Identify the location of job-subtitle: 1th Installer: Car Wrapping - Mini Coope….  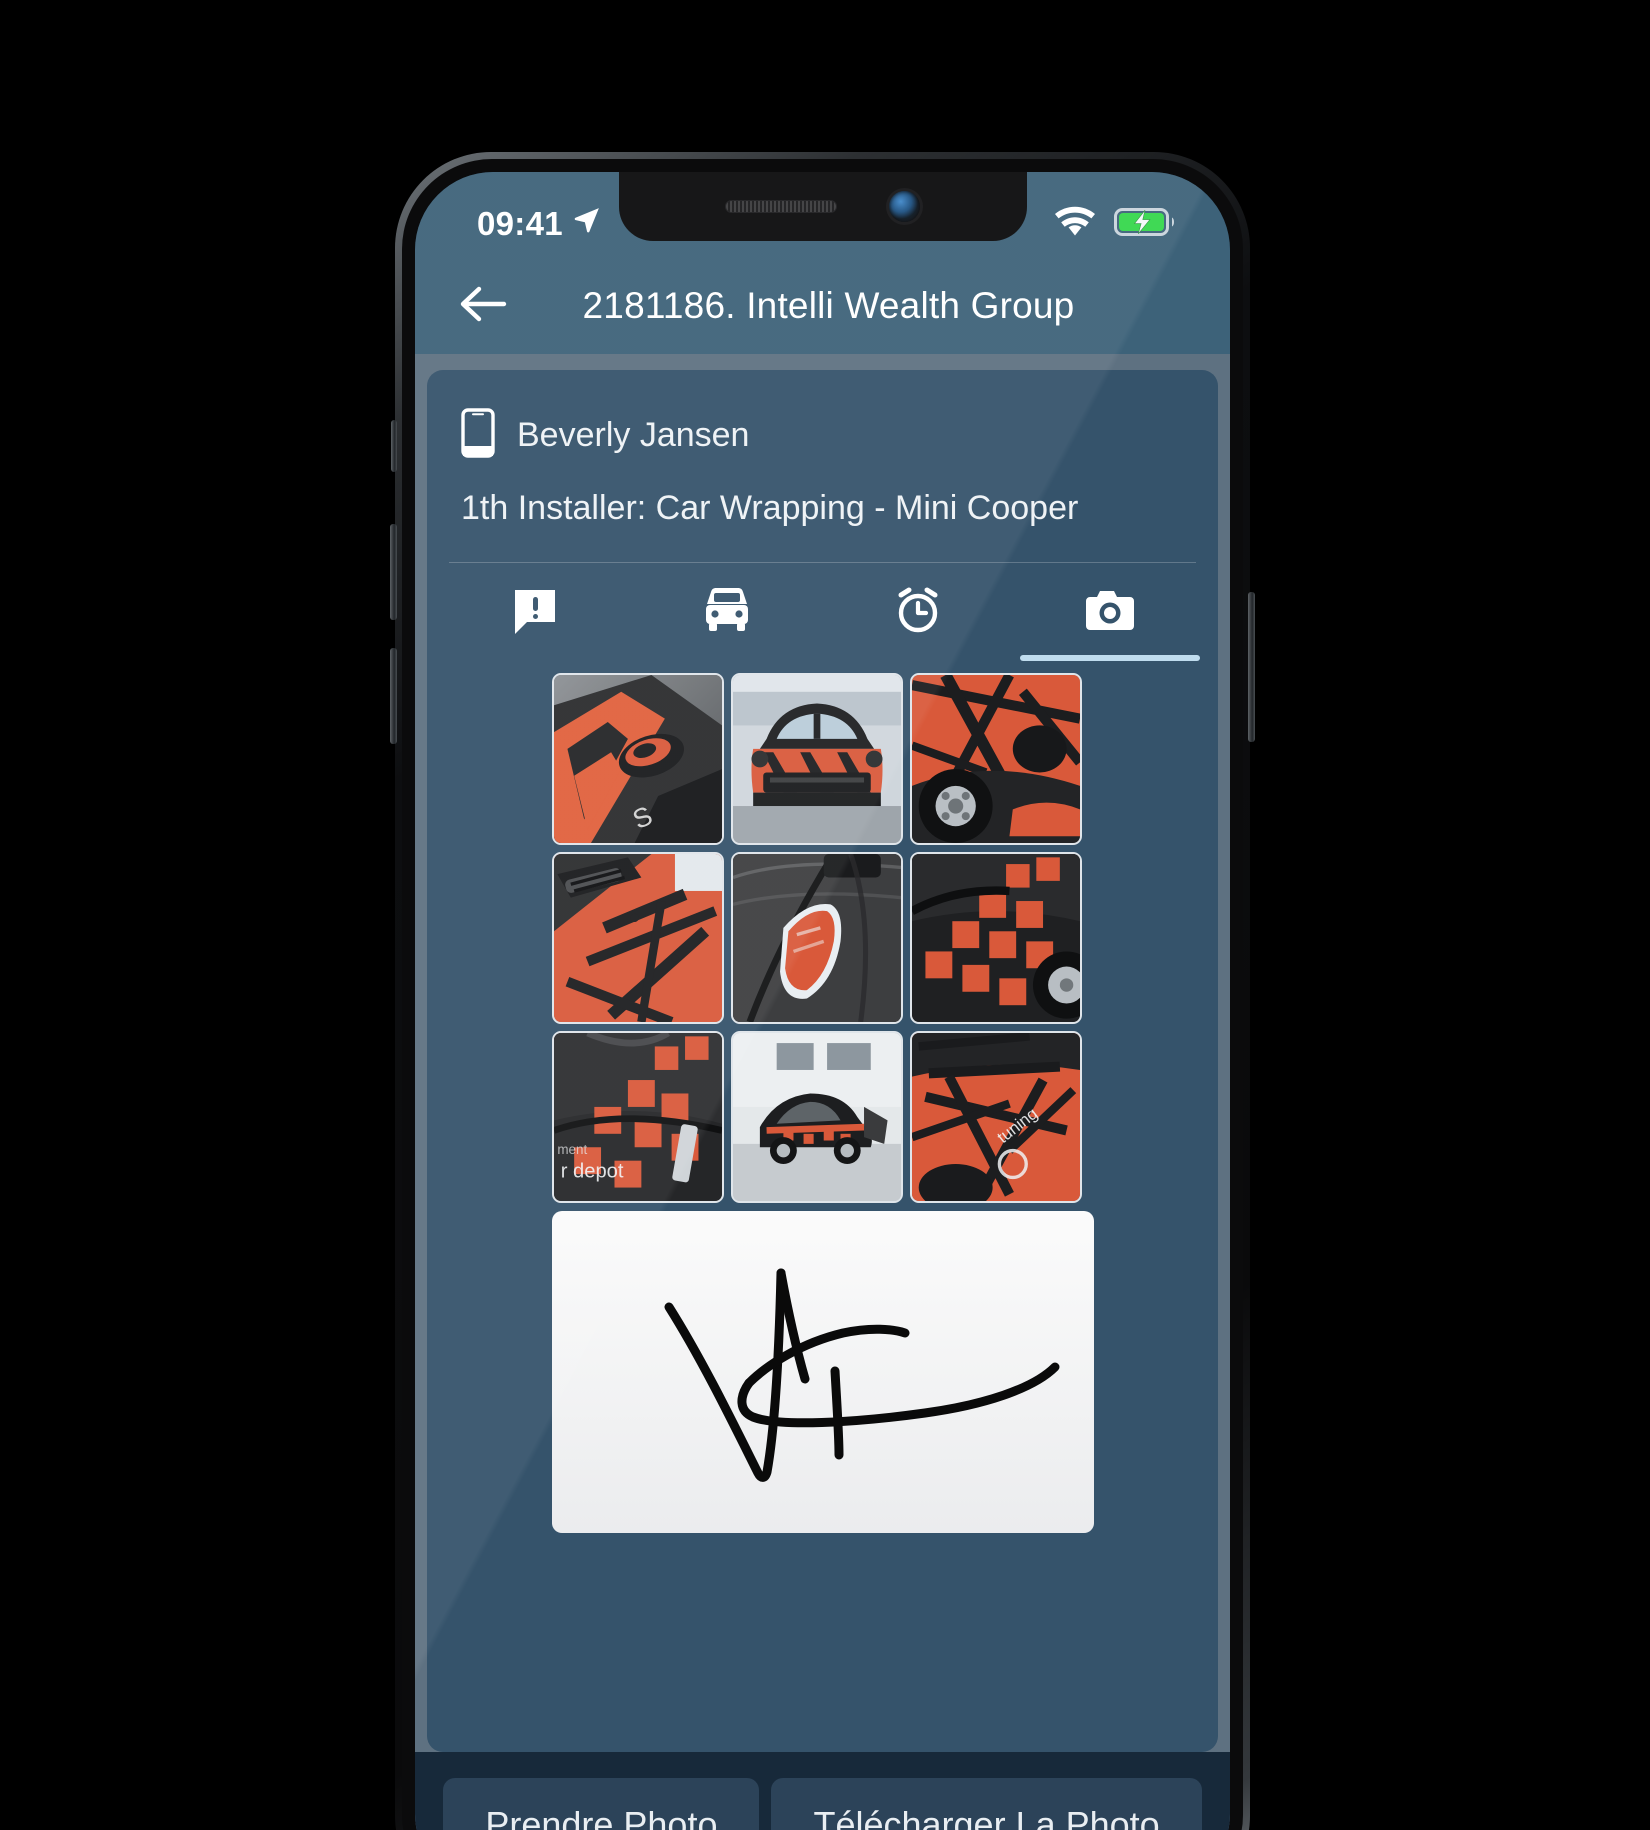
(770, 508).